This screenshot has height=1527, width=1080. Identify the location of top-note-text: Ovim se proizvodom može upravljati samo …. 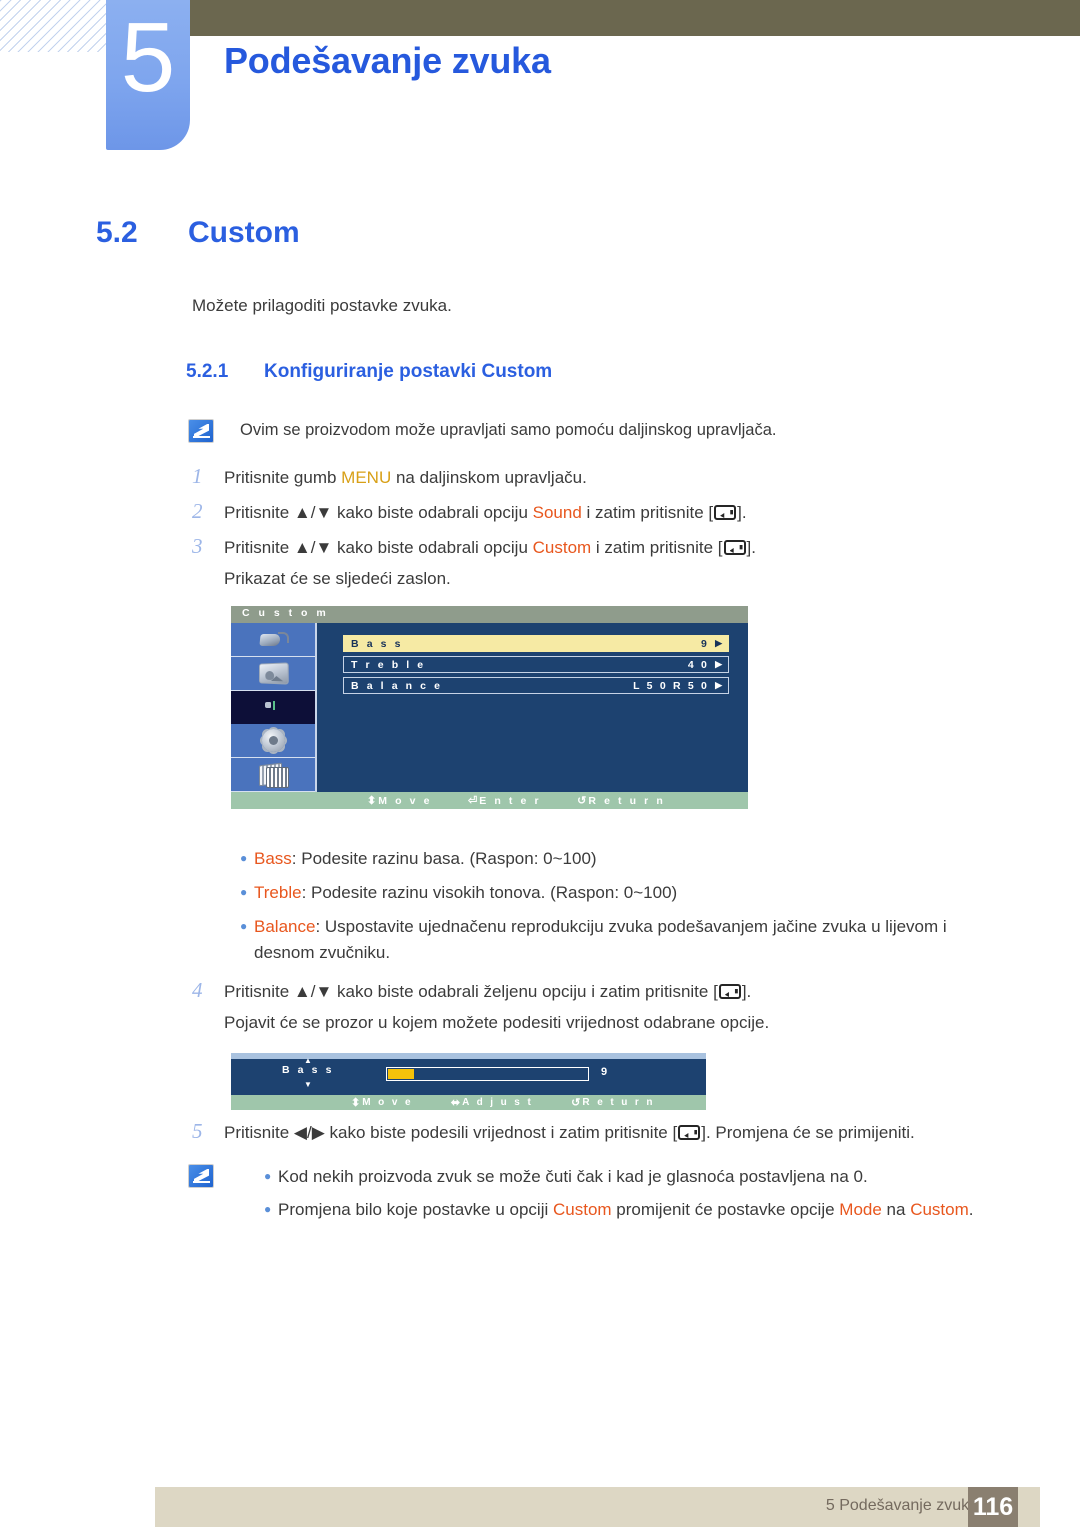
(508, 430).